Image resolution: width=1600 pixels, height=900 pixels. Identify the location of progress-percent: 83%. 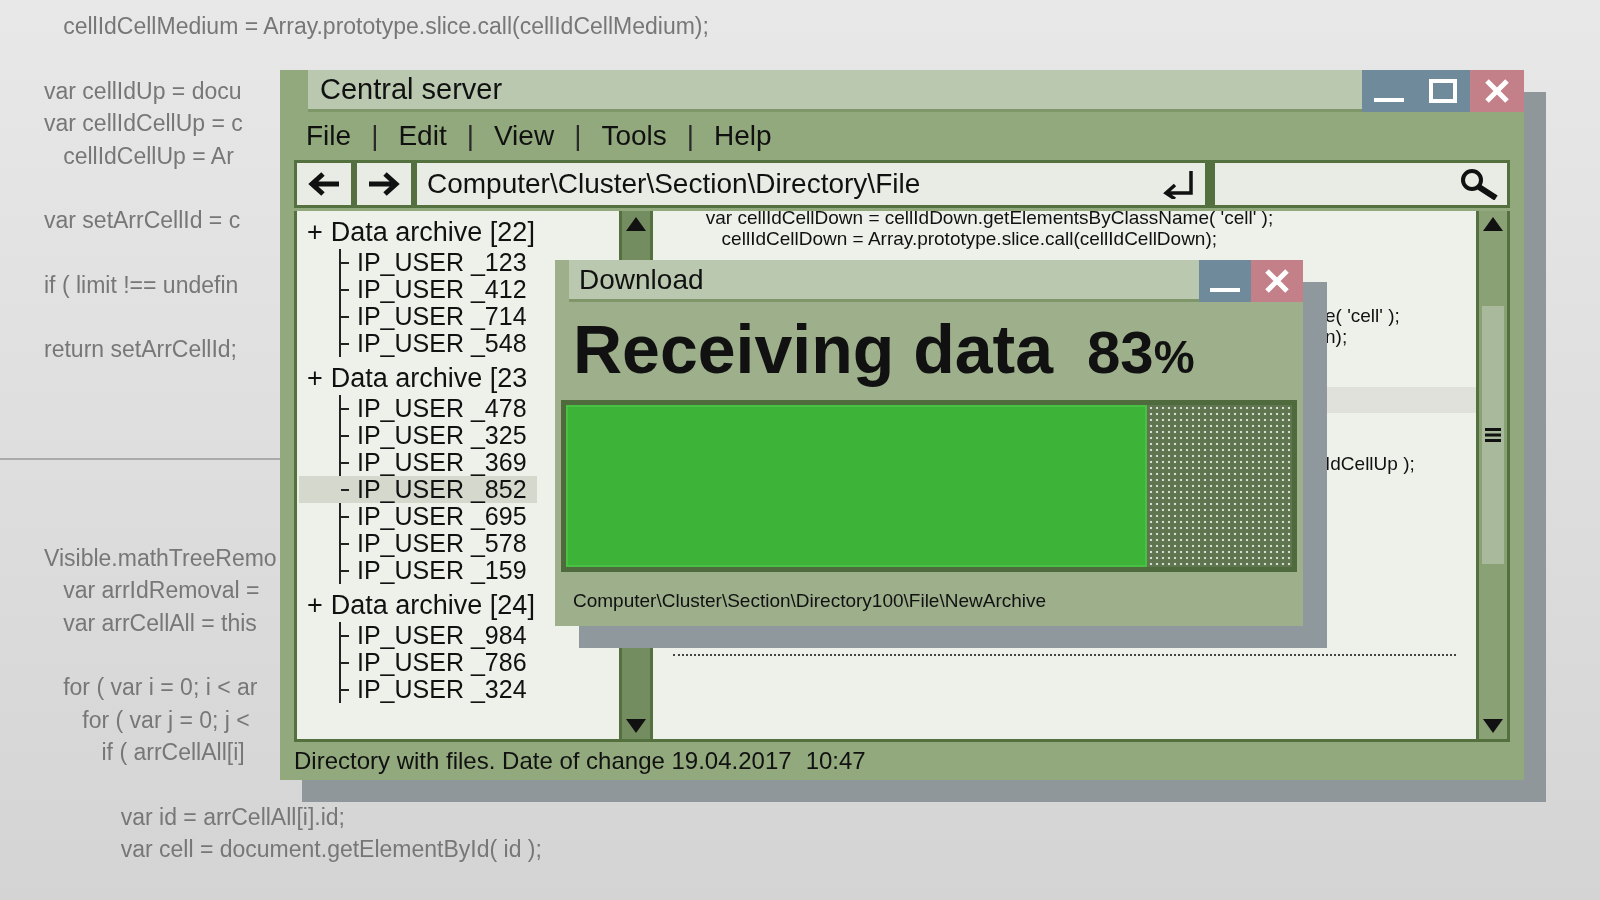
(1140, 352).